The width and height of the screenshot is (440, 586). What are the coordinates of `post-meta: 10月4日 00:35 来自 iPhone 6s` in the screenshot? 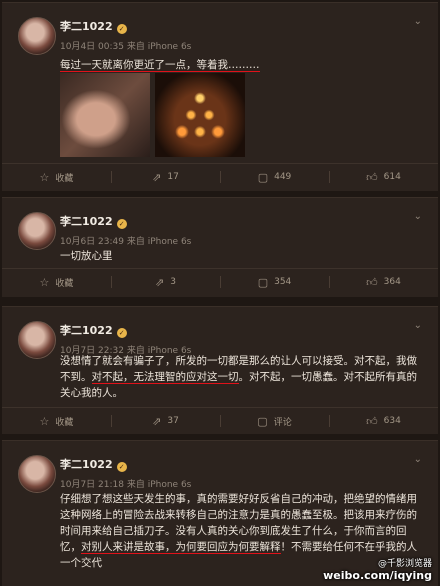 It's located at (126, 47).